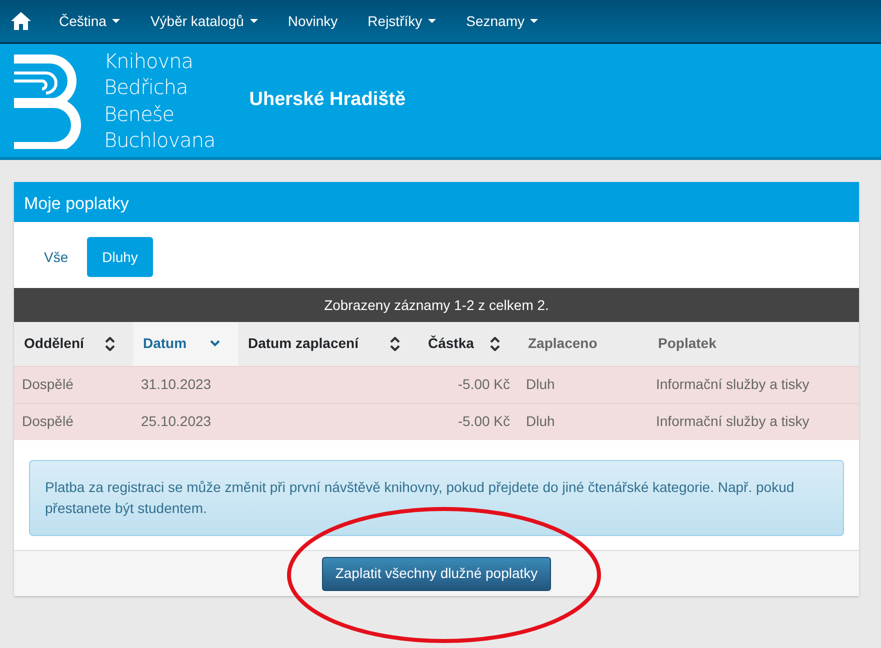  Describe the element at coordinates (160, 140) in the screenshot. I see `logo-text: Buchlovana` at that location.